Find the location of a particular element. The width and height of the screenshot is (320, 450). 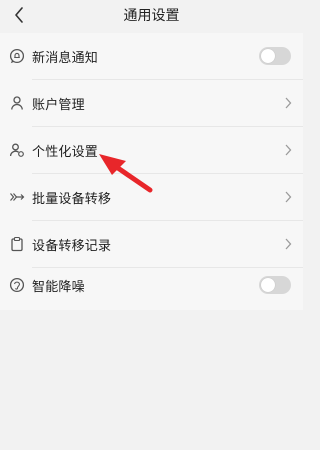

noise-reduction-icon is located at coordinates (17, 285).